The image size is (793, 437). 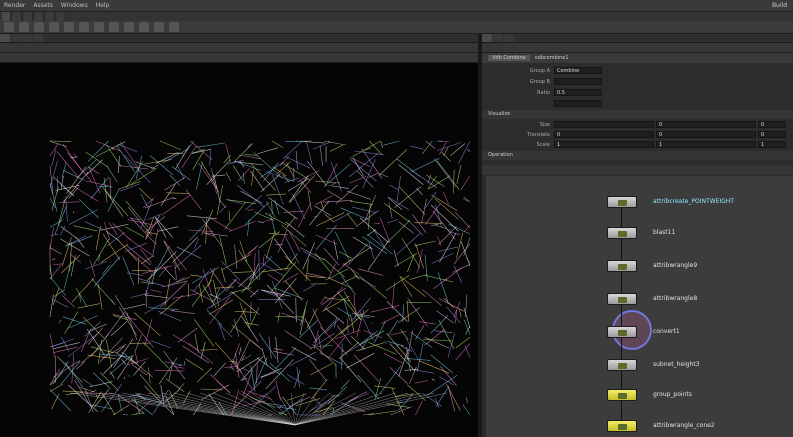 What do you see at coordinates (637, 48) in the screenshot?
I see `parameter-path-bar` at bounding box center [637, 48].